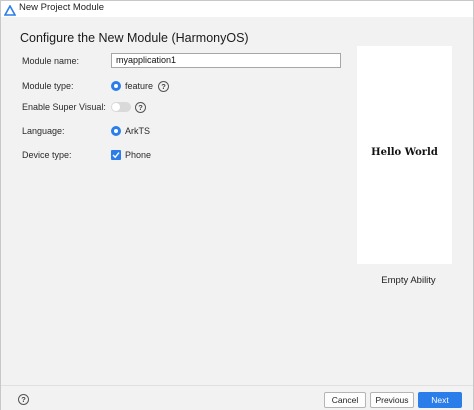  I want to click on page-heading: Configure the New Module (HarmonyOS), so click(134, 38).